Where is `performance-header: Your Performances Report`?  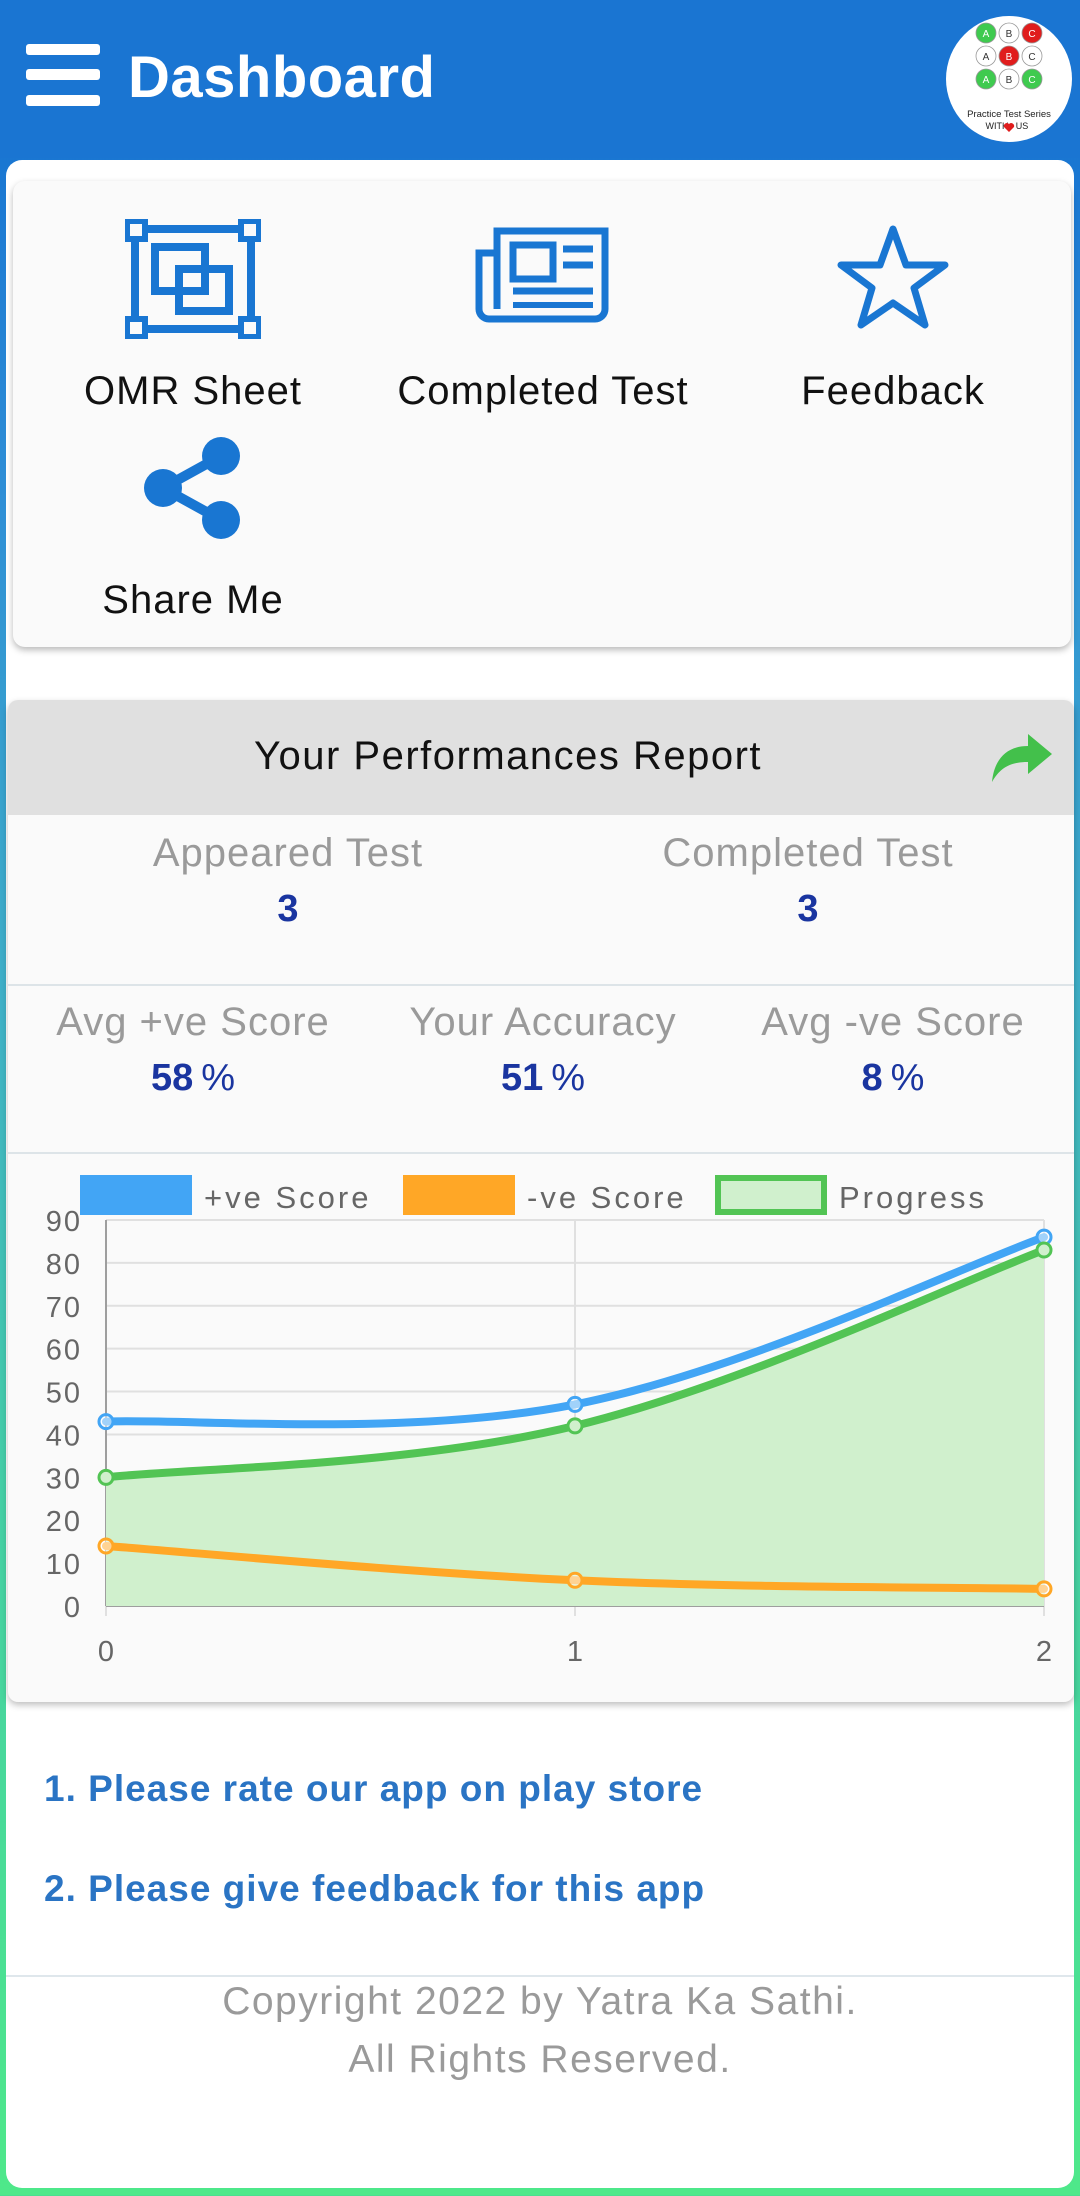 performance-header: Your Performances Report is located at coordinates (541, 757).